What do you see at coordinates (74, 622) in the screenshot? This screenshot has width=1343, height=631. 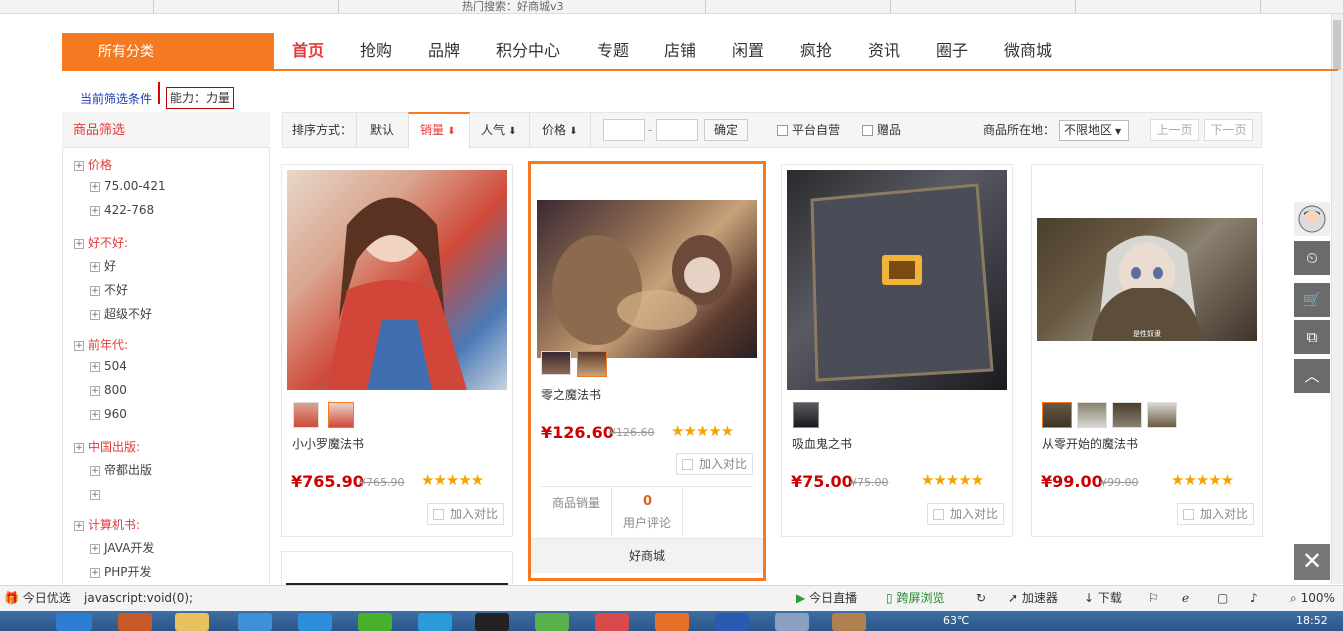 I see `ie-taskbar-icon` at bounding box center [74, 622].